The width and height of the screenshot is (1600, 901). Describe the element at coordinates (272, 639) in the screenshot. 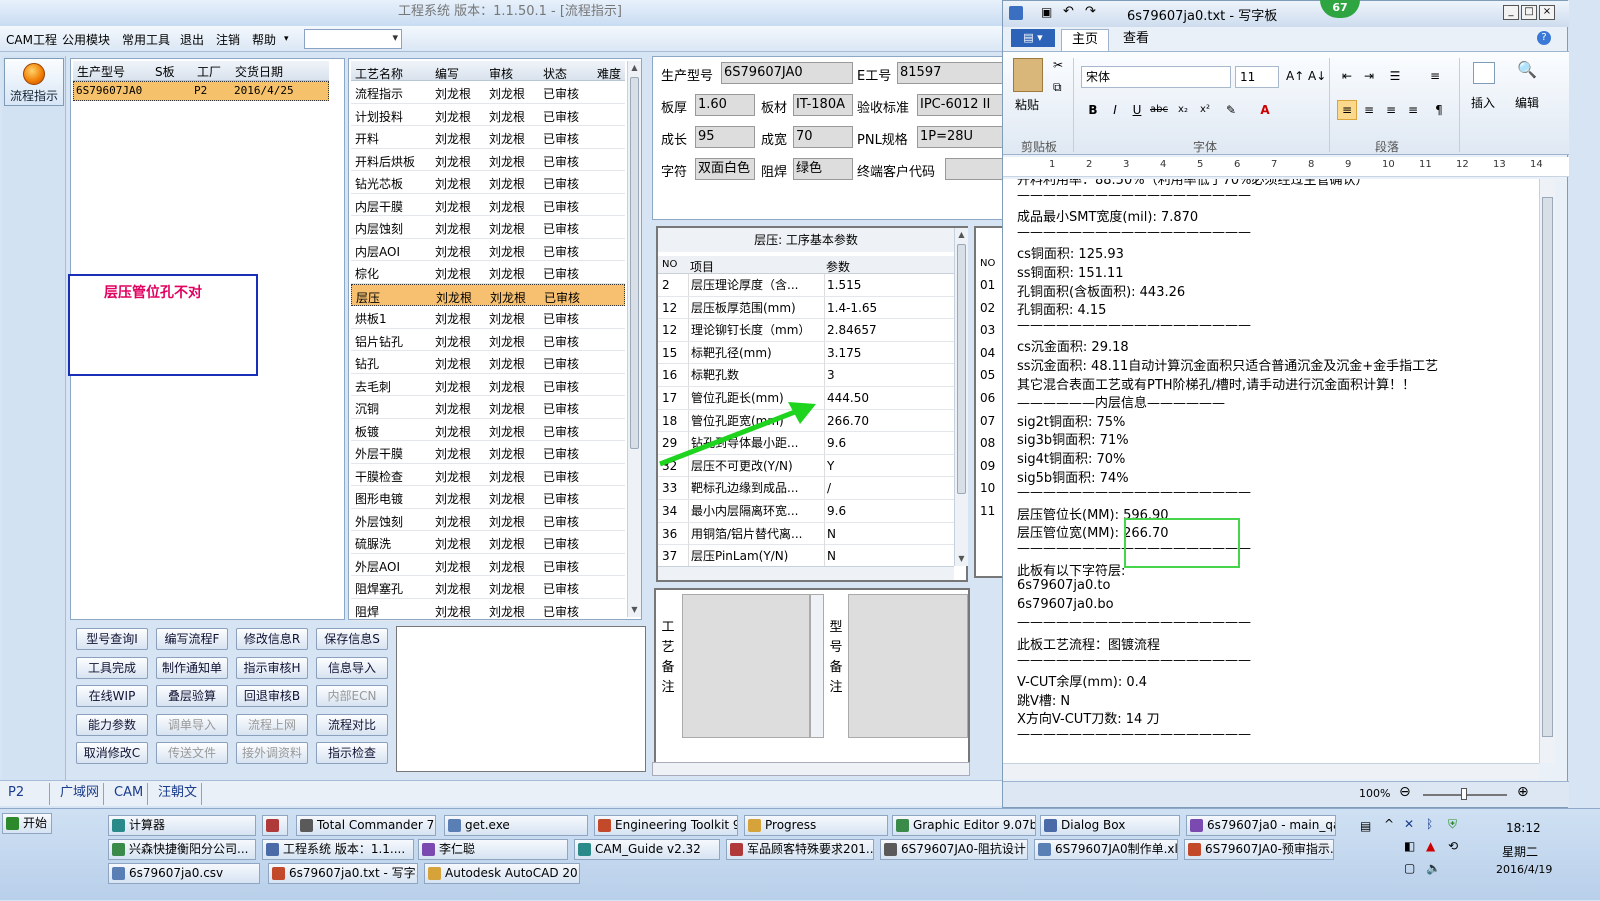

I see `action-button: 修改信息R` at that location.